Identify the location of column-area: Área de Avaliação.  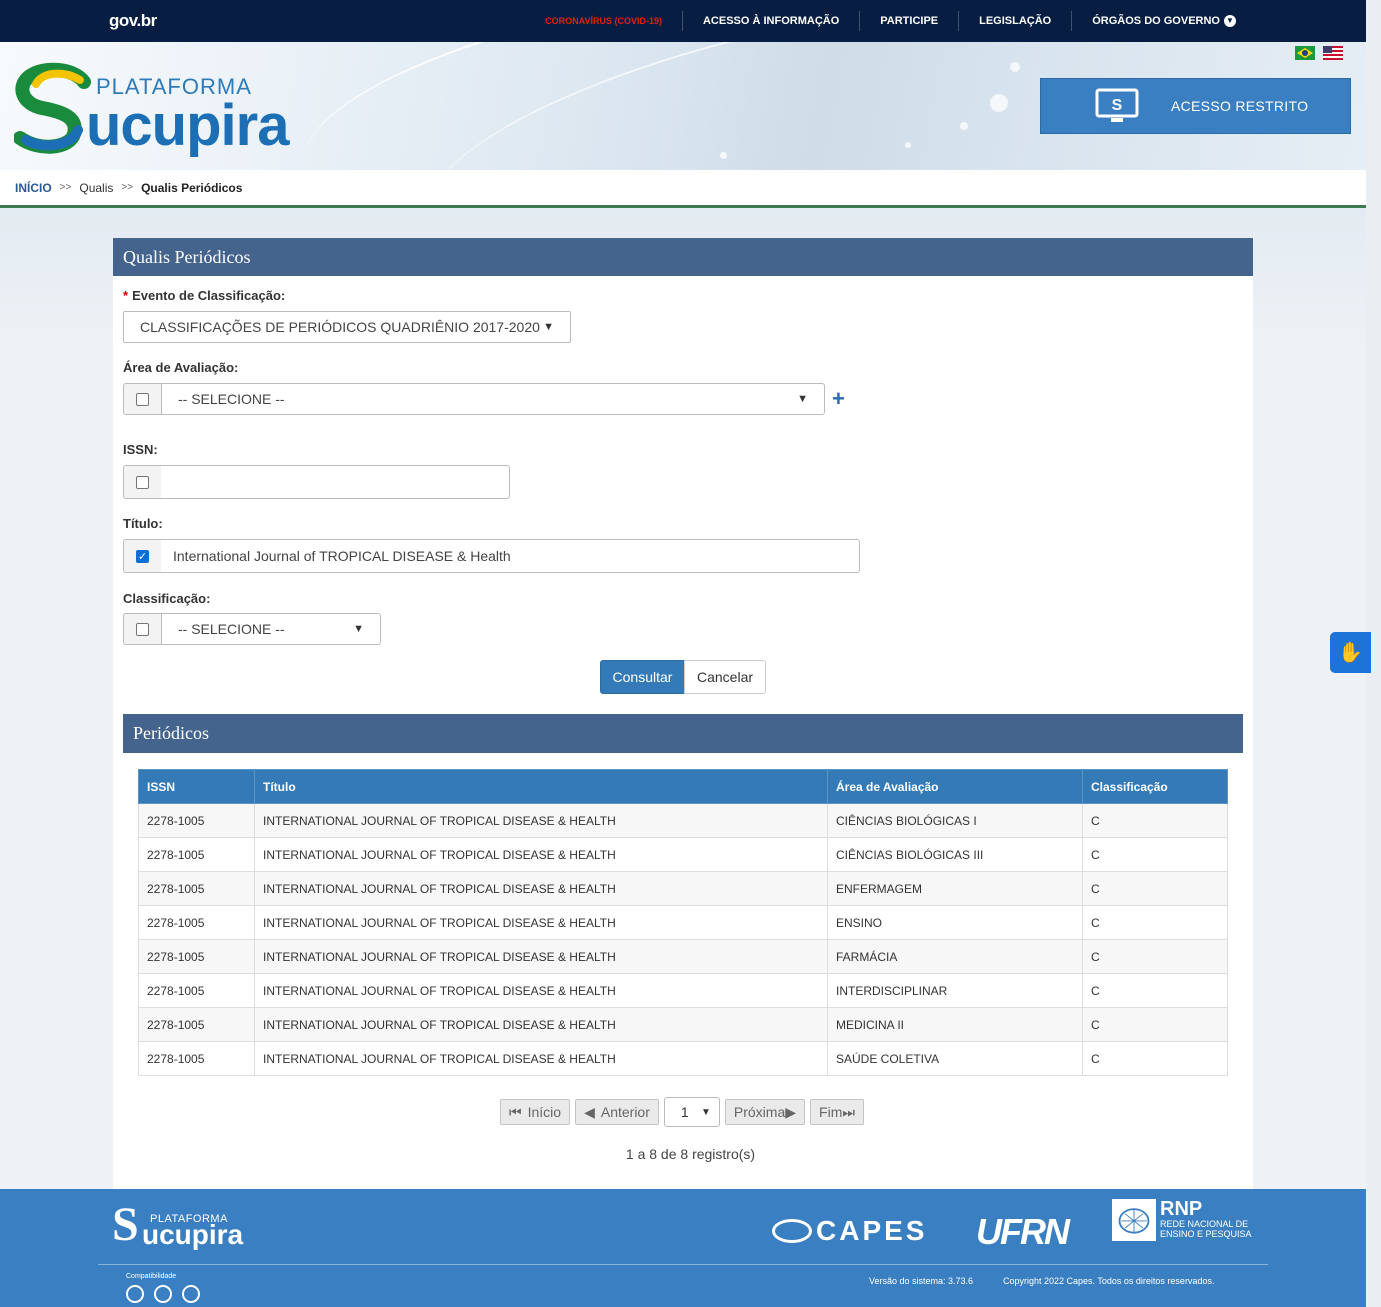
(955, 786).